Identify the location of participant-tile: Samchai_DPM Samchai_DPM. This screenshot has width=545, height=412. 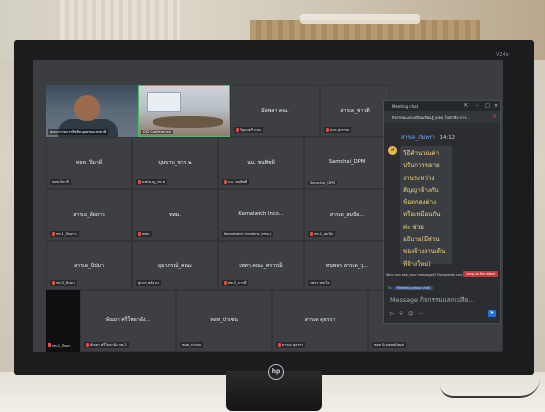
(347, 163).